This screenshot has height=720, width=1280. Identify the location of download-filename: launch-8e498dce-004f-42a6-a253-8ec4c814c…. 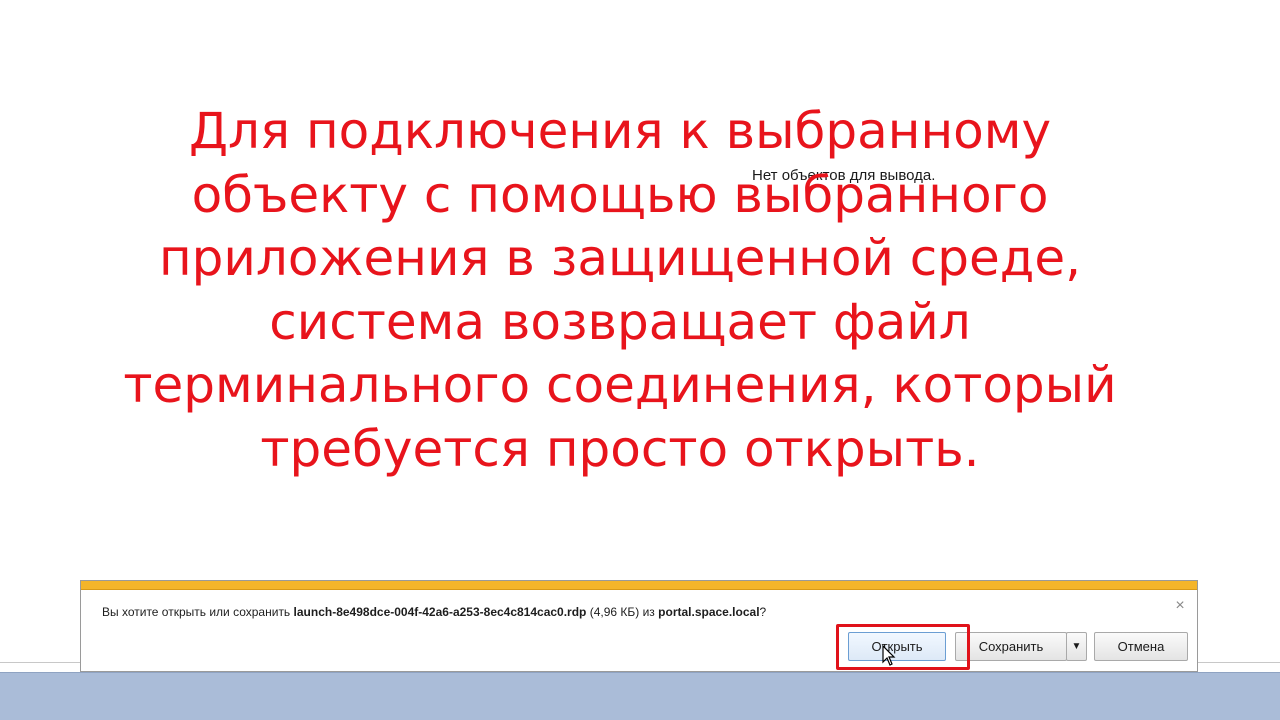
(440, 612).